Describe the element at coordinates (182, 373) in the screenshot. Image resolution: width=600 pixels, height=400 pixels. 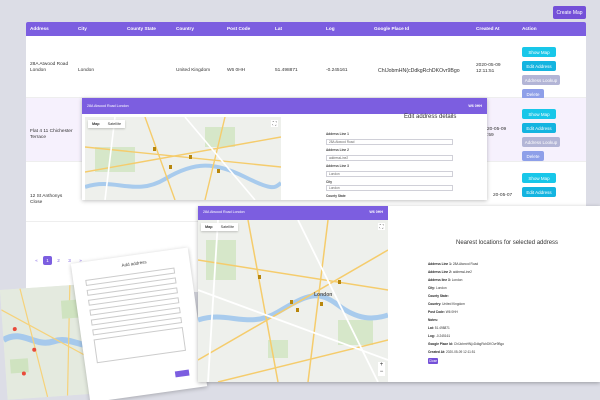
I see `add-form-submit` at that location.